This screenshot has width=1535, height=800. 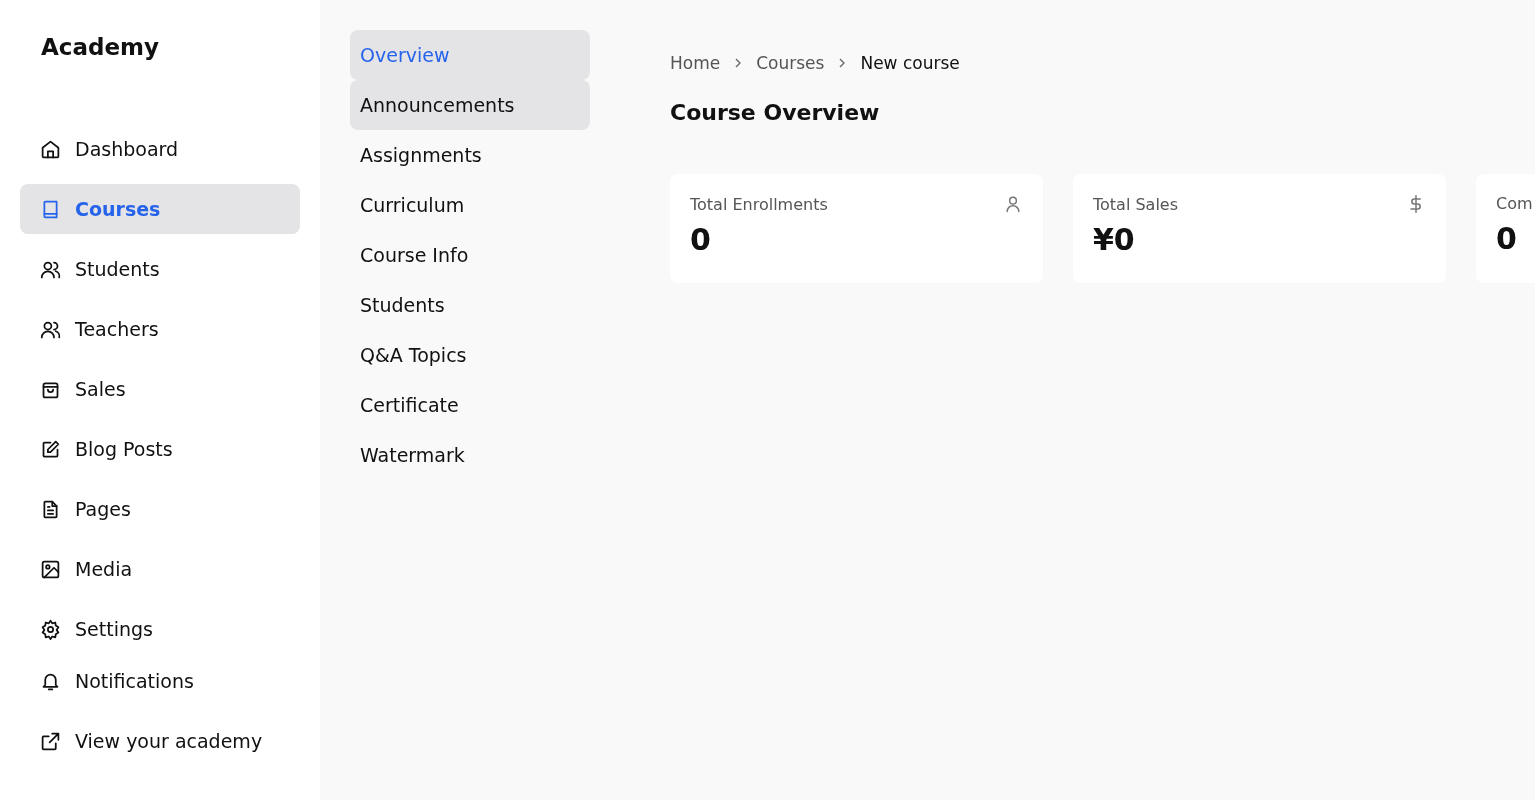 I want to click on image-icon, so click(x=50, y=569).